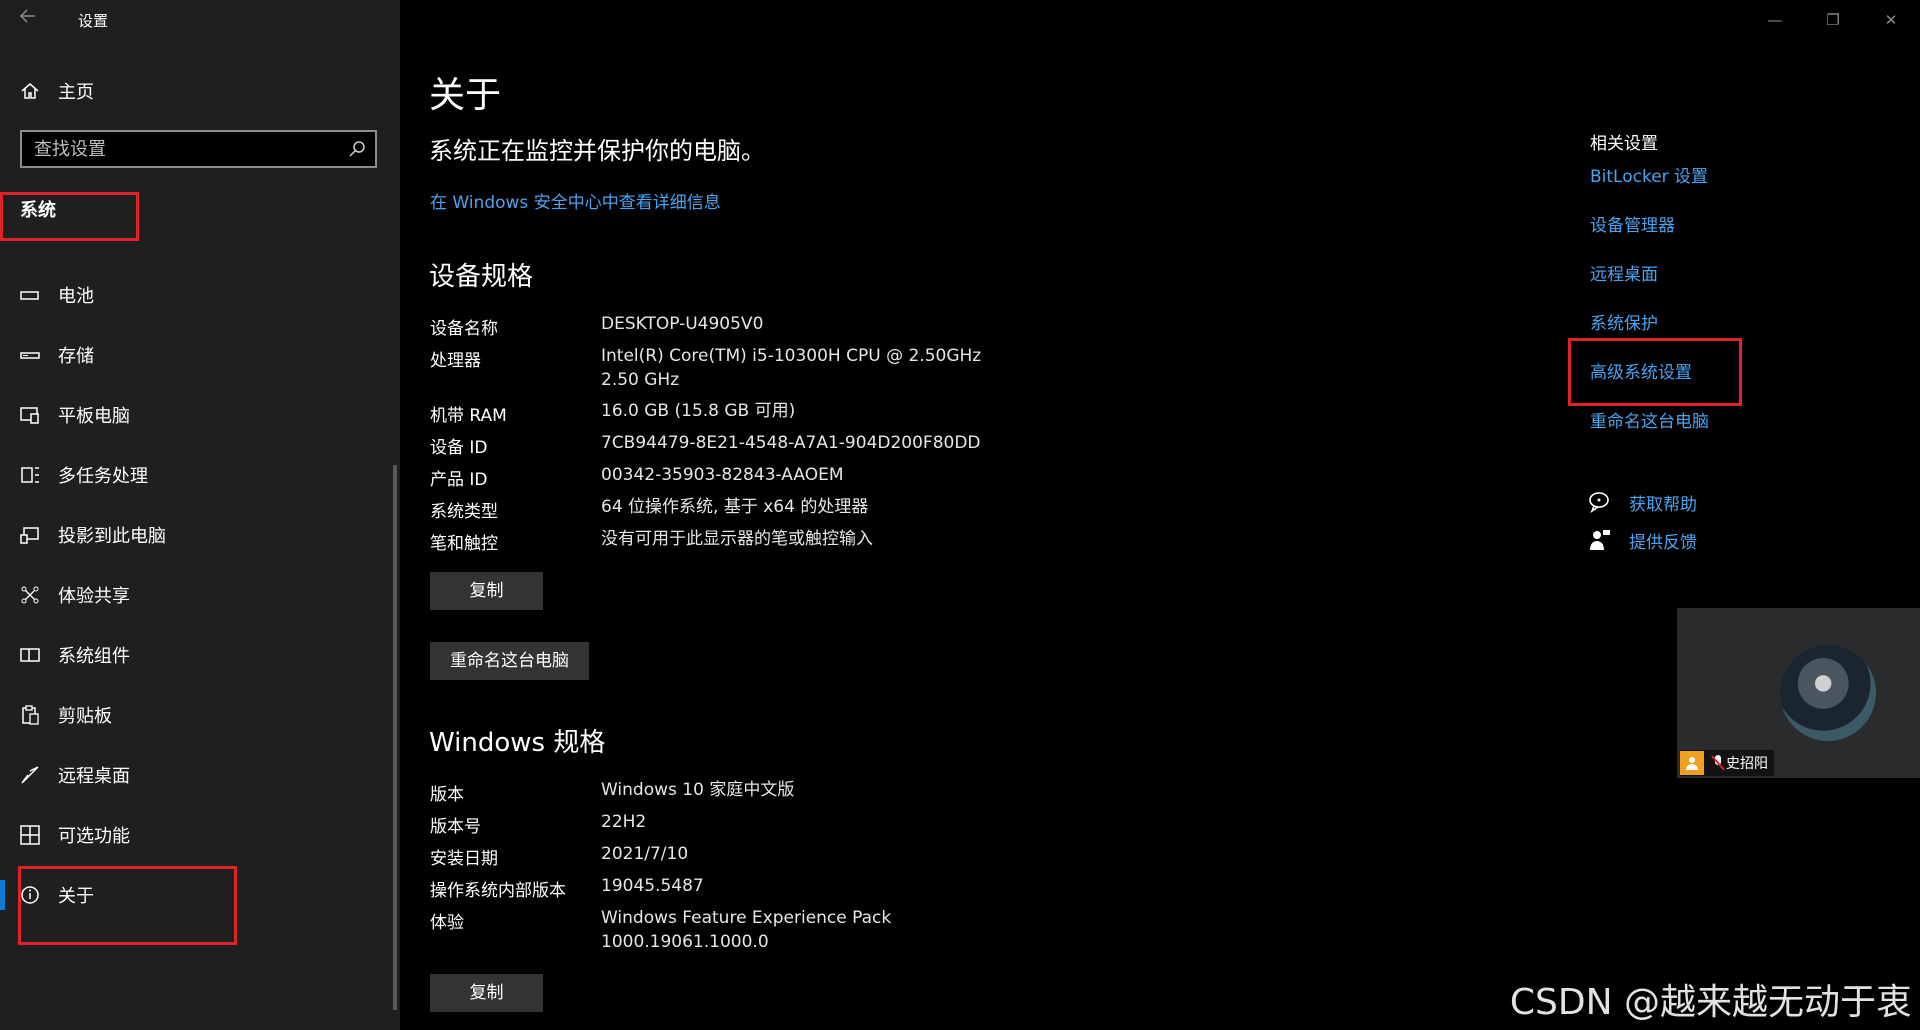  I want to click on spec-value: 00342-35903-82843-AAOEM, so click(722, 475).